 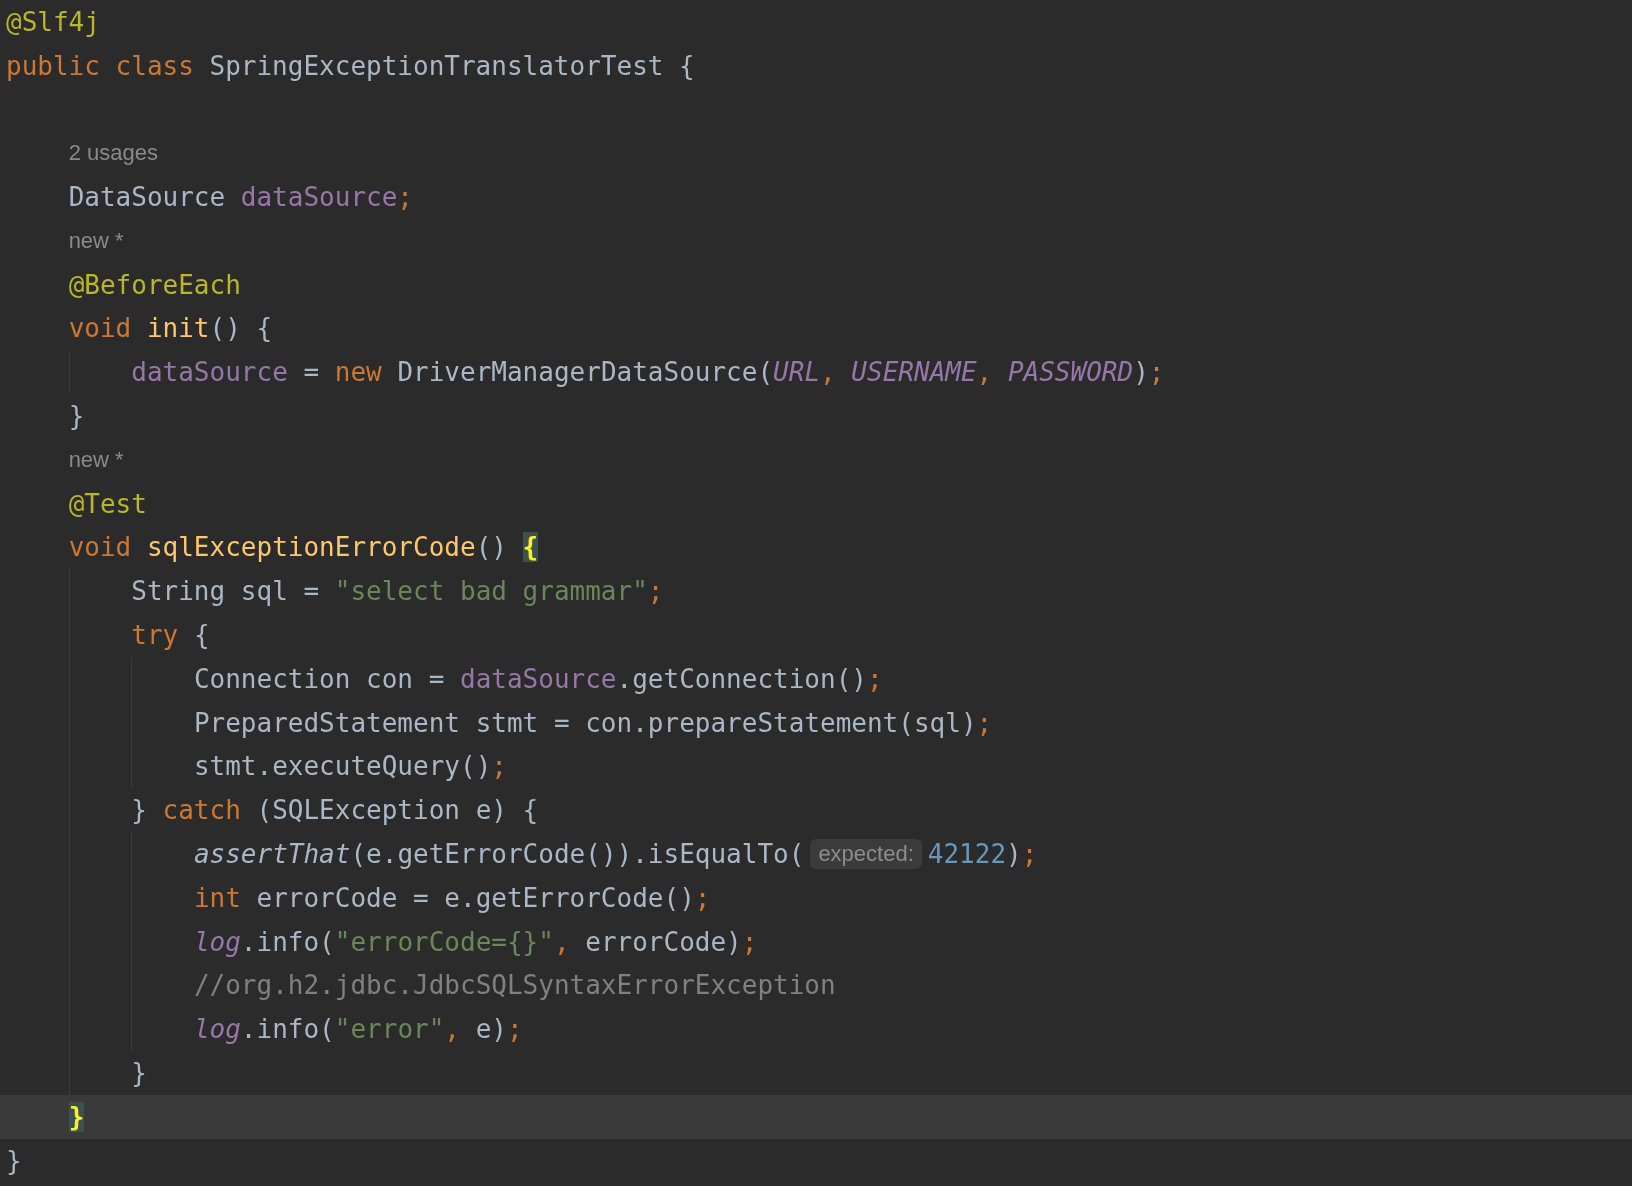 What do you see at coordinates (76, 1116) in the screenshot?
I see `matched-brace: }` at bounding box center [76, 1116].